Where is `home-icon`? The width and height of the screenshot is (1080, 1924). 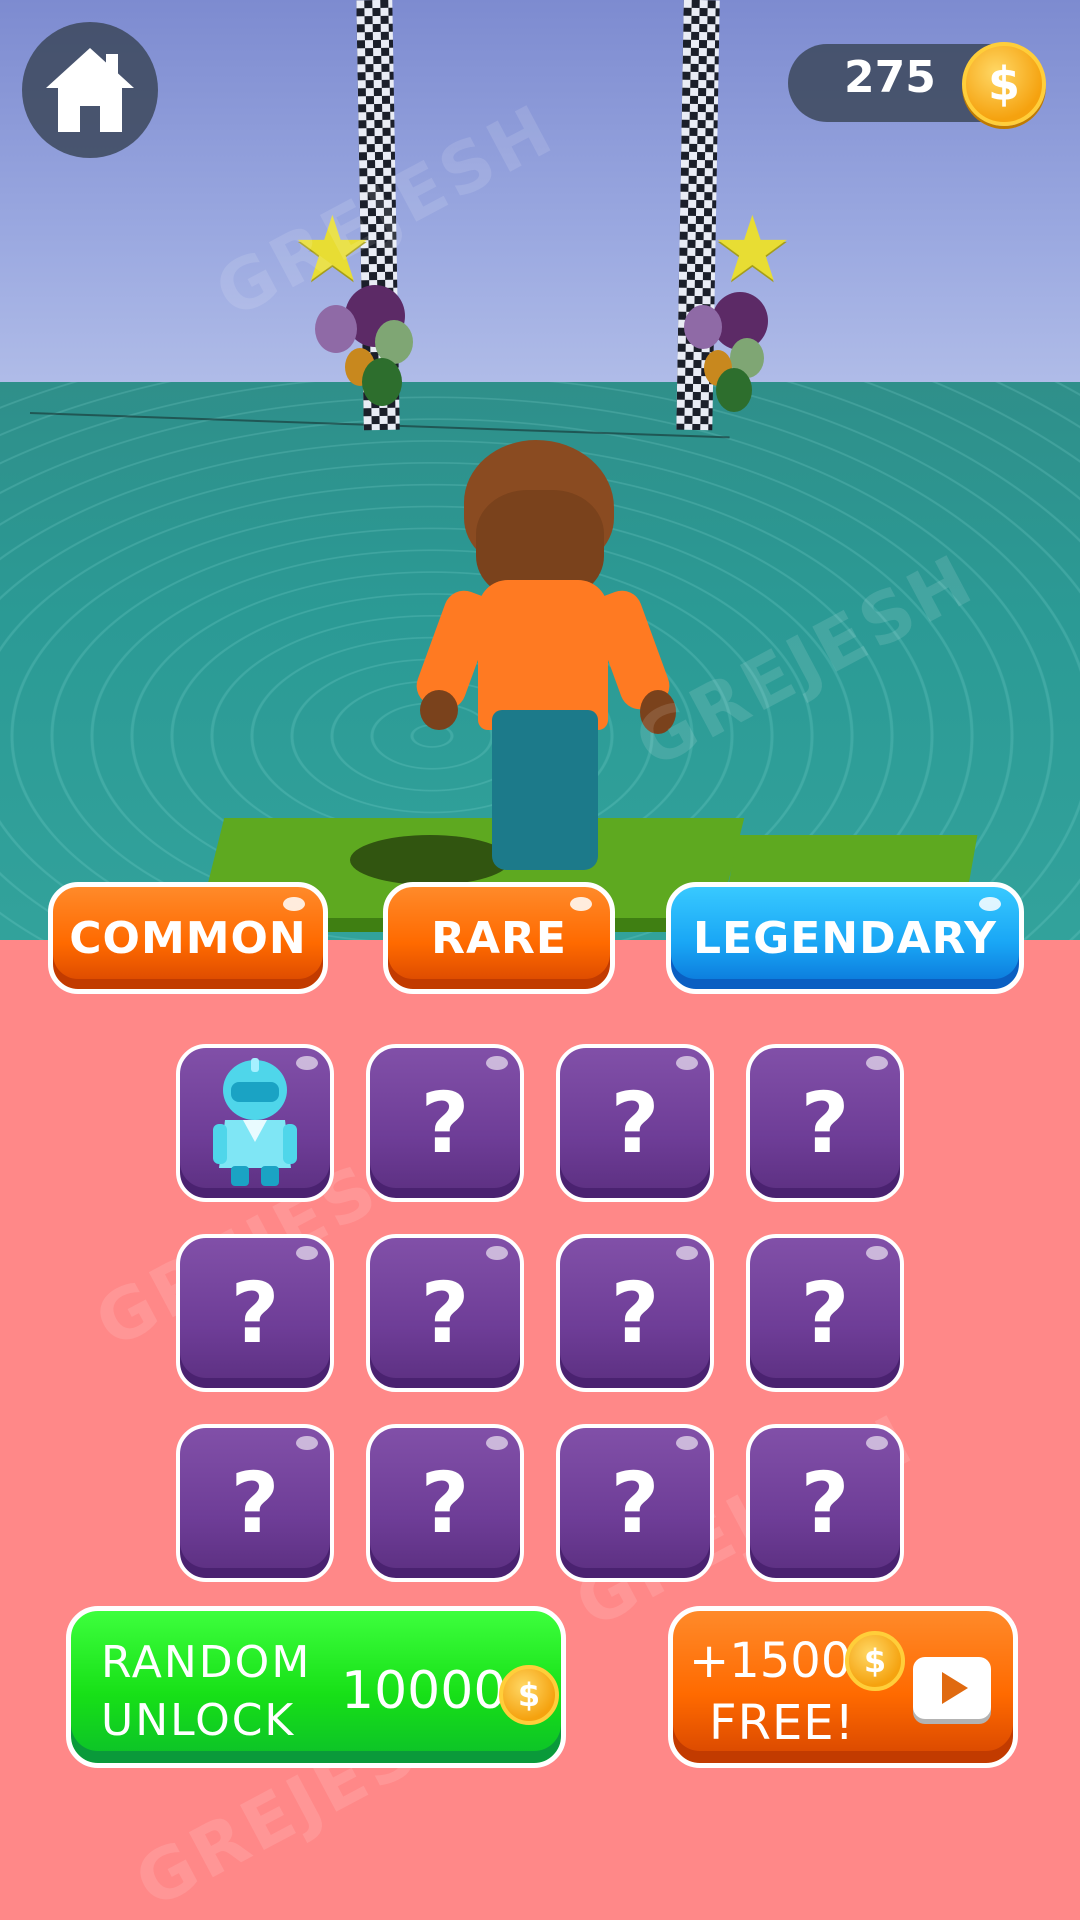
home-icon is located at coordinates (90, 90).